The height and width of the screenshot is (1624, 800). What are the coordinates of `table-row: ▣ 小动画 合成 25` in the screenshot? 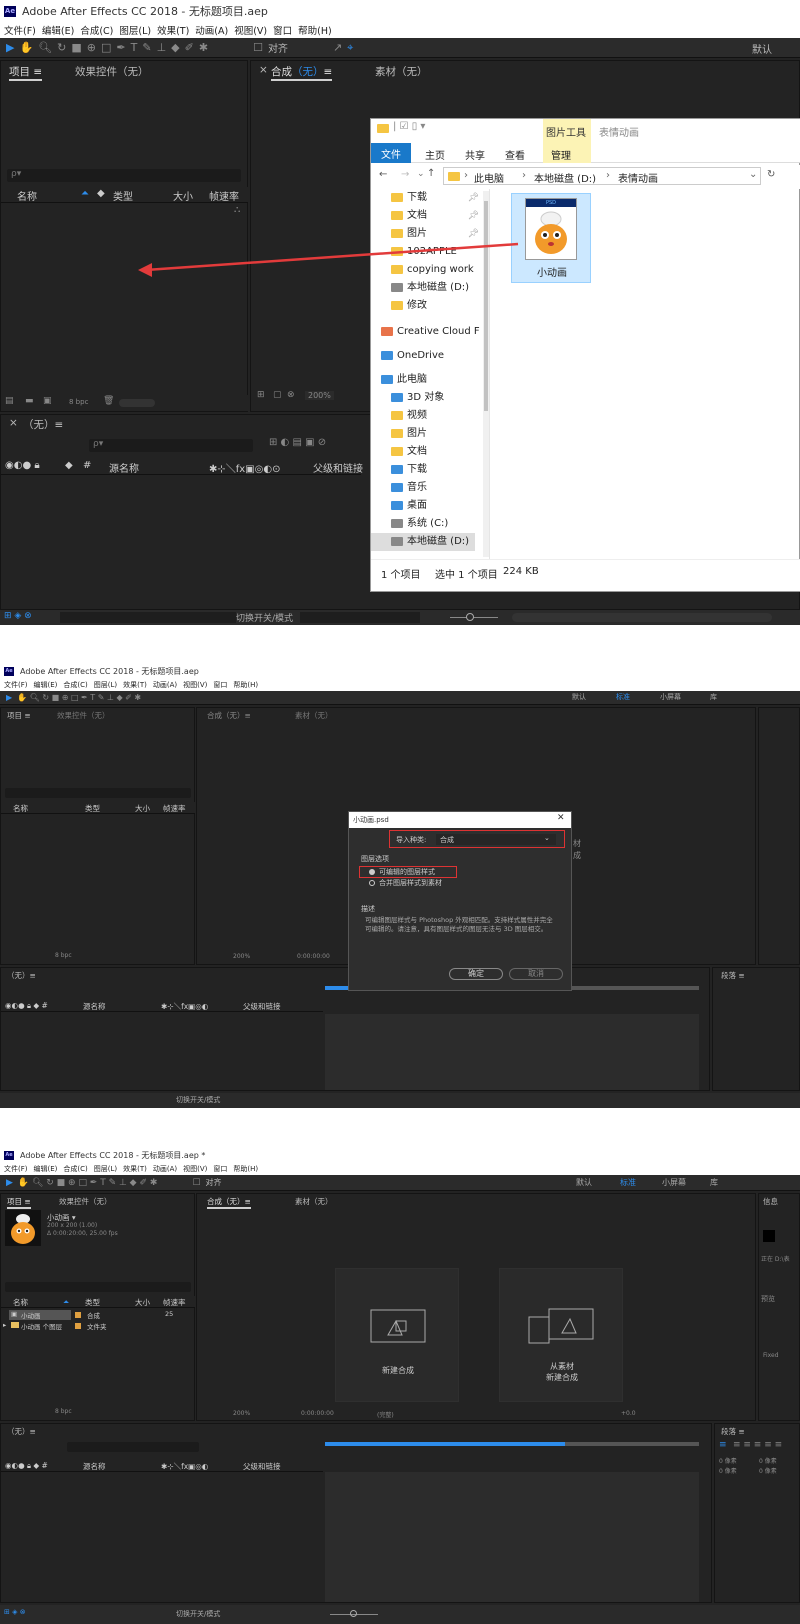 It's located at (91, 1315).